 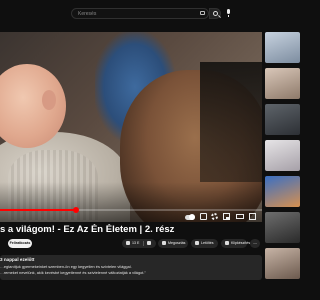 I want to click on player-controls, so click(x=131, y=217).